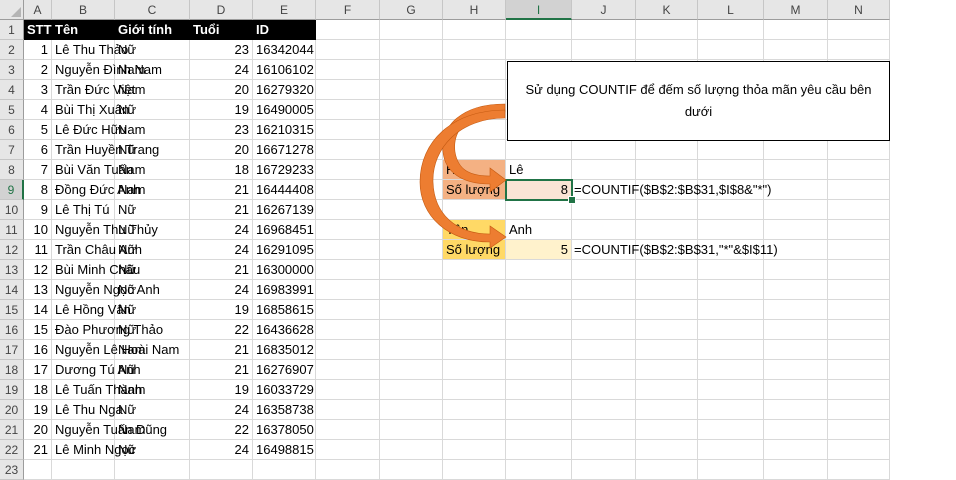 Image resolution: width=956 pixels, height=480 pixels. What do you see at coordinates (348, 110) in the screenshot?
I see `cell-f5` at bounding box center [348, 110].